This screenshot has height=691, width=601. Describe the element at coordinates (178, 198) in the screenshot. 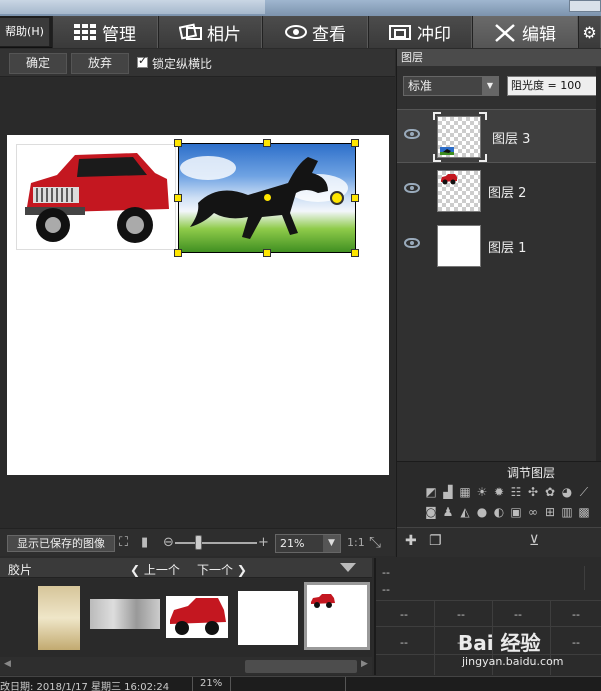

I see `resize-handle-left` at that location.